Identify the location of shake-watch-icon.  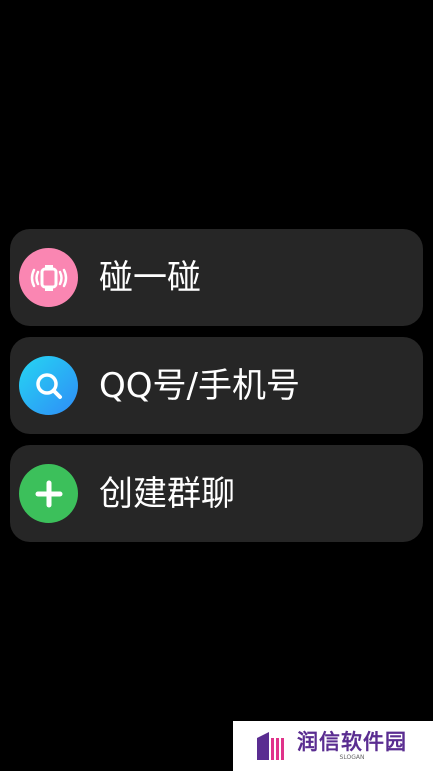
(48, 277).